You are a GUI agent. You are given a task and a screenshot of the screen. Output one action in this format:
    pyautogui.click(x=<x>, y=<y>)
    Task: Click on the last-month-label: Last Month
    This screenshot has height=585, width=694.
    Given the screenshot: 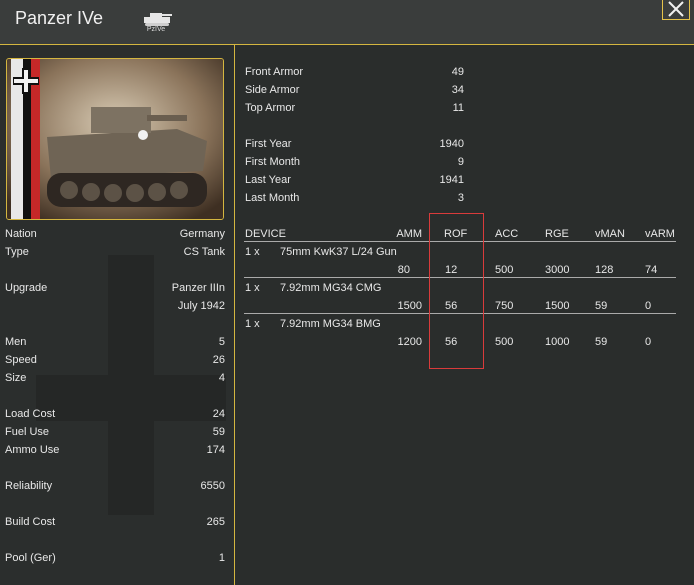 What is the action you would take?
    pyautogui.click(x=272, y=198)
    